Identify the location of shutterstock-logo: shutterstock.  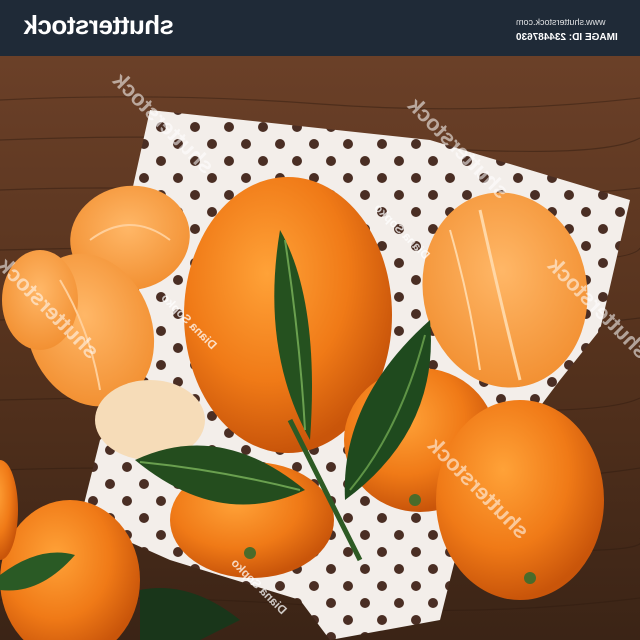
(99, 25).